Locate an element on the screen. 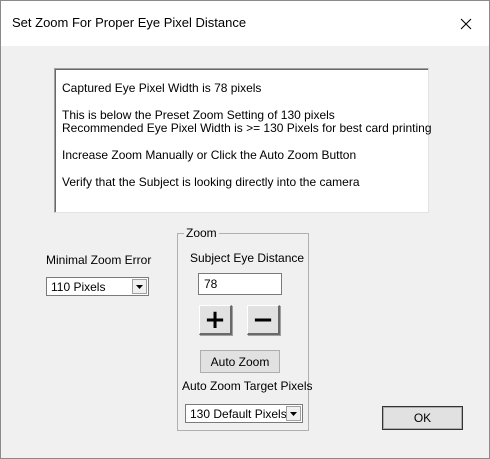 This screenshot has height=459, width=490. minimal-zoom-error-label: Minimal Zoom Error is located at coordinates (99, 260).